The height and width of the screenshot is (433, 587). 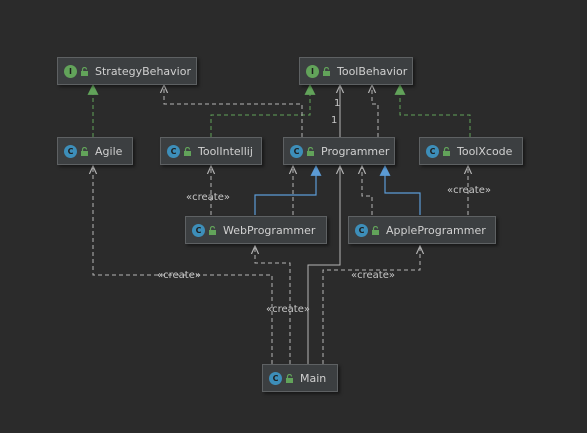 What do you see at coordinates (323, 265) in the screenshot?
I see `main-to-programmer` at bounding box center [323, 265].